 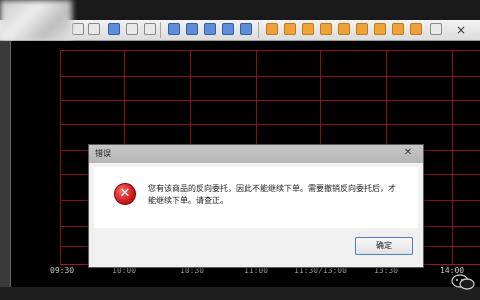 What do you see at coordinates (228, 29) in the screenshot?
I see `report-icon` at bounding box center [228, 29].